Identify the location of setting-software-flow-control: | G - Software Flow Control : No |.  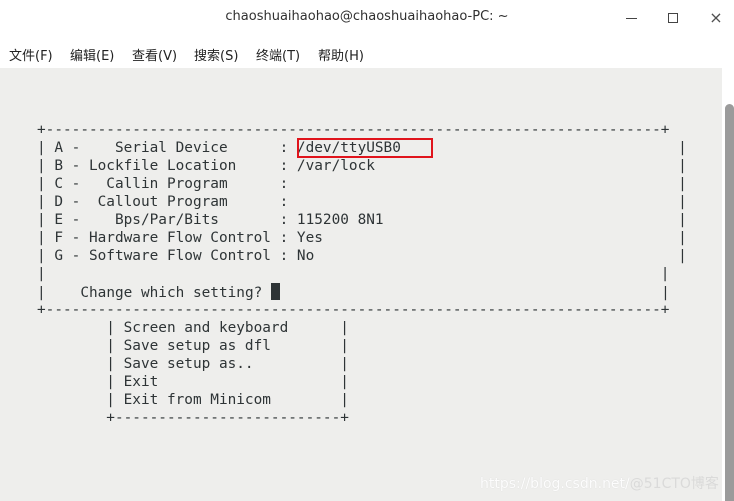
(362, 256).